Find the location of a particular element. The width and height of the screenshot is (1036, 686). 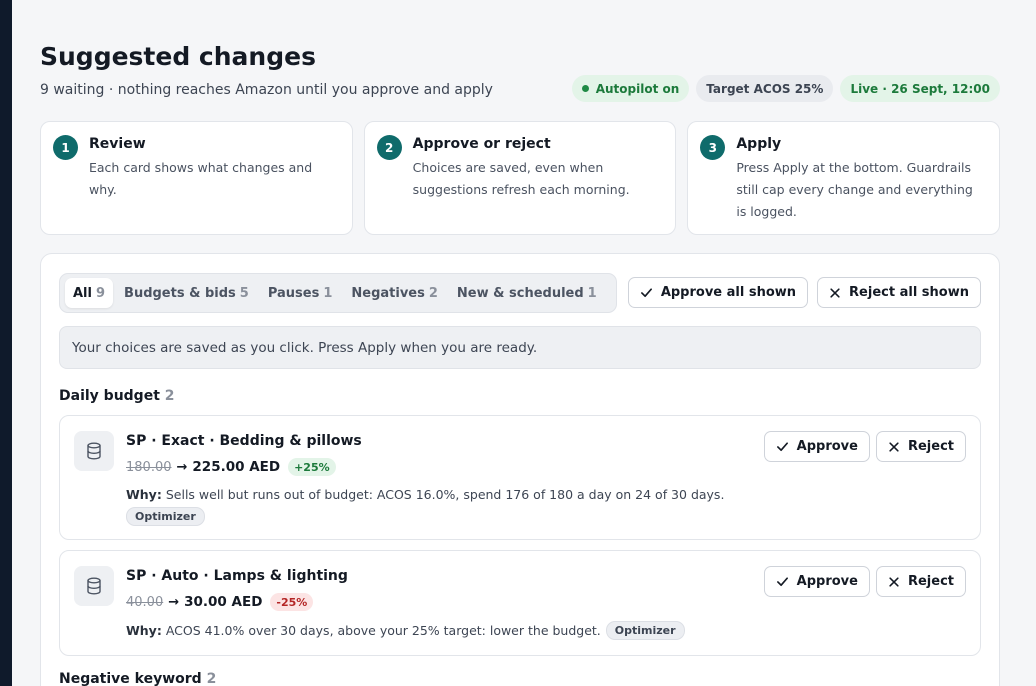

step-title: Apply is located at coordinates (759, 144).